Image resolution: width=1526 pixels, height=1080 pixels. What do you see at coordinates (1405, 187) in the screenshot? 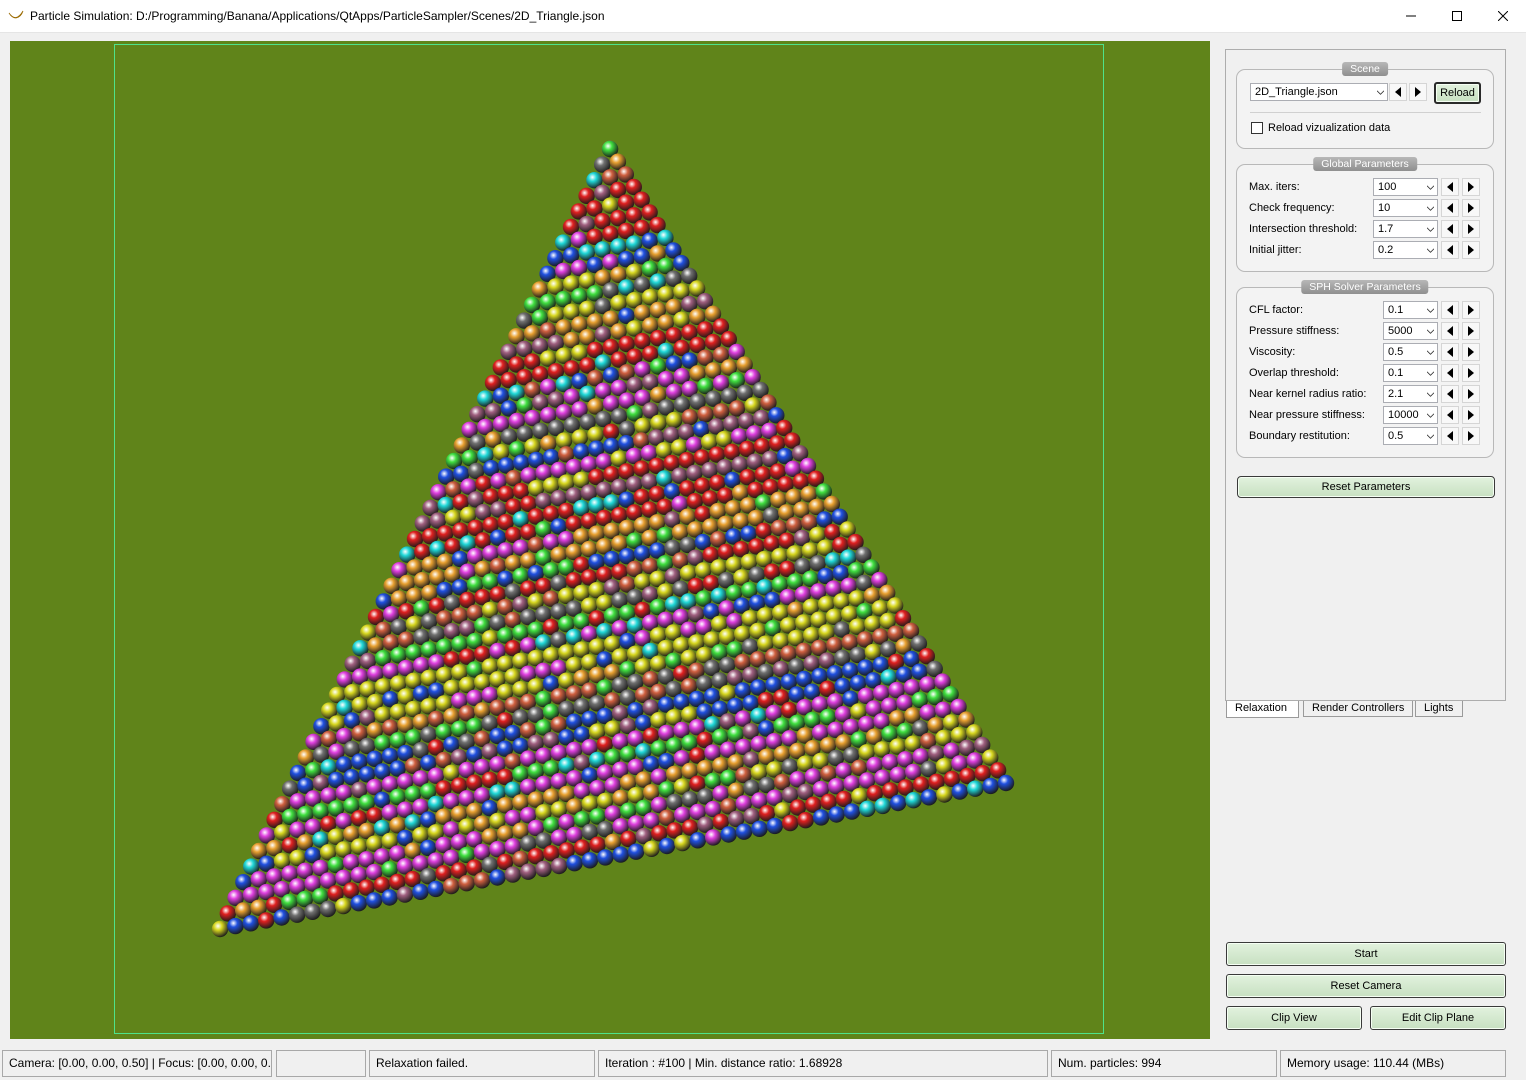
I see `param-value-combo: 100` at bounding box center [1405, 187].